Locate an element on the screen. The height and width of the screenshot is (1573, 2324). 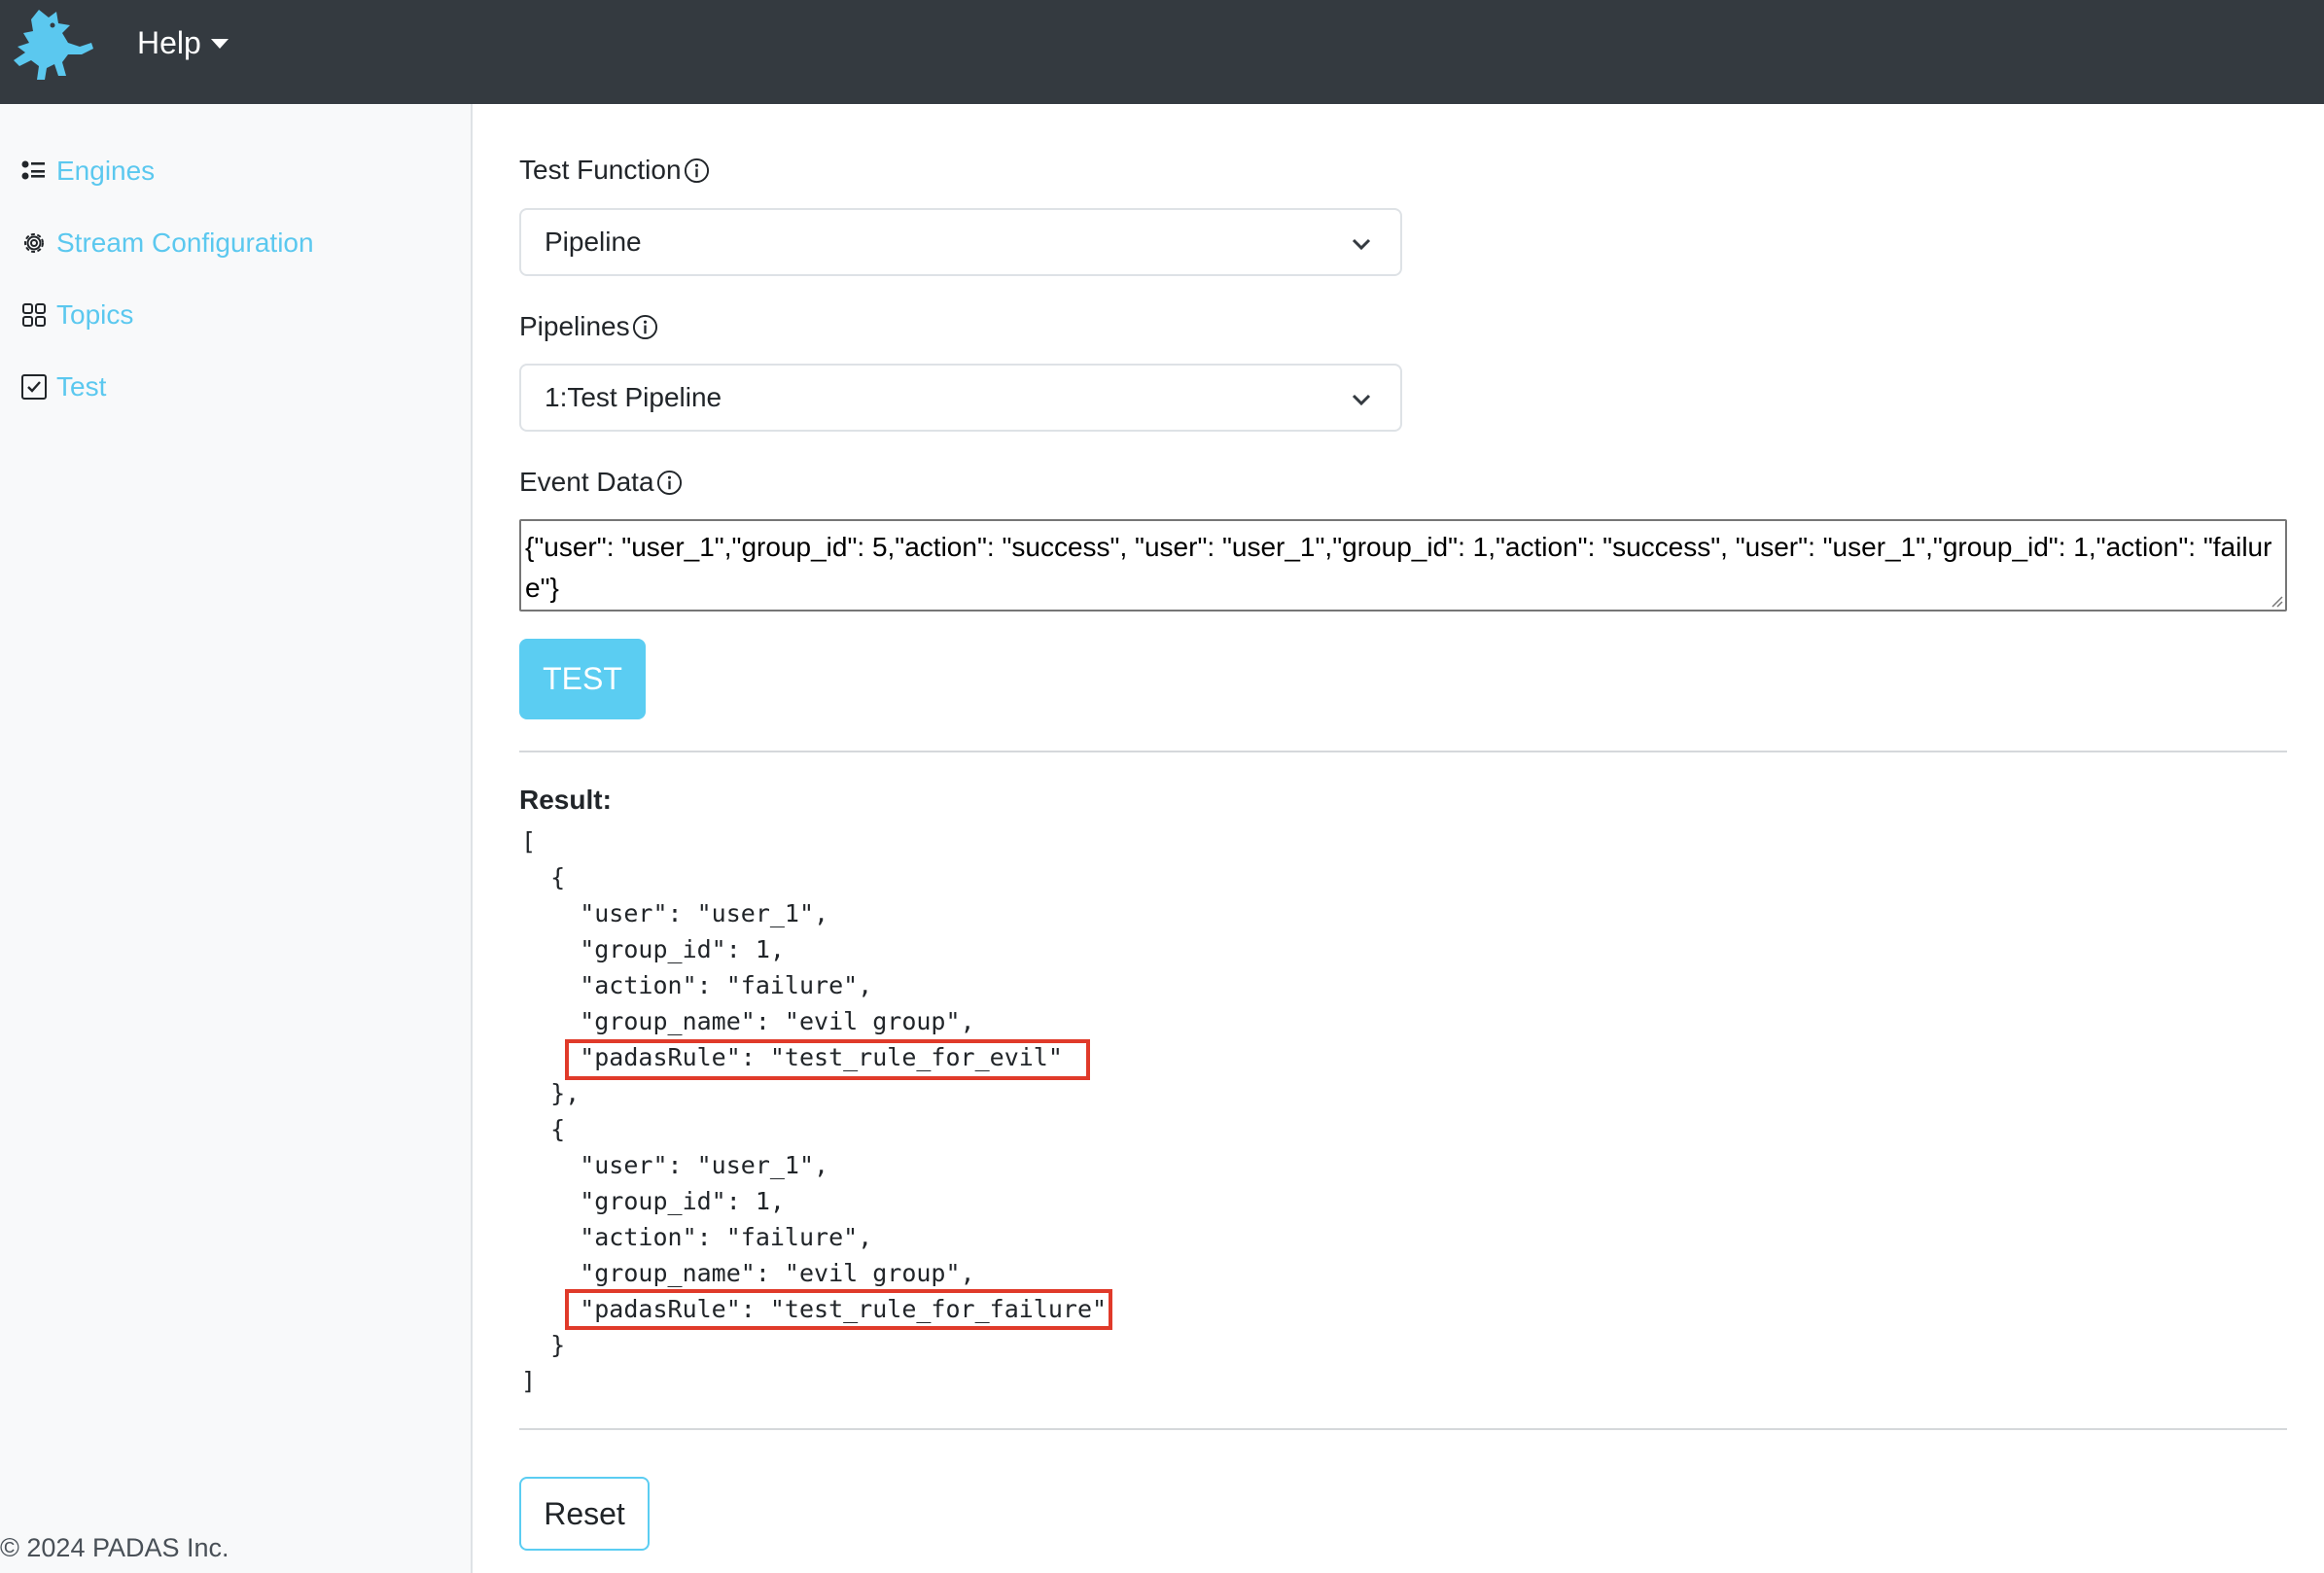
sidebar-item-label: Test is located at coordinates (81, 386).